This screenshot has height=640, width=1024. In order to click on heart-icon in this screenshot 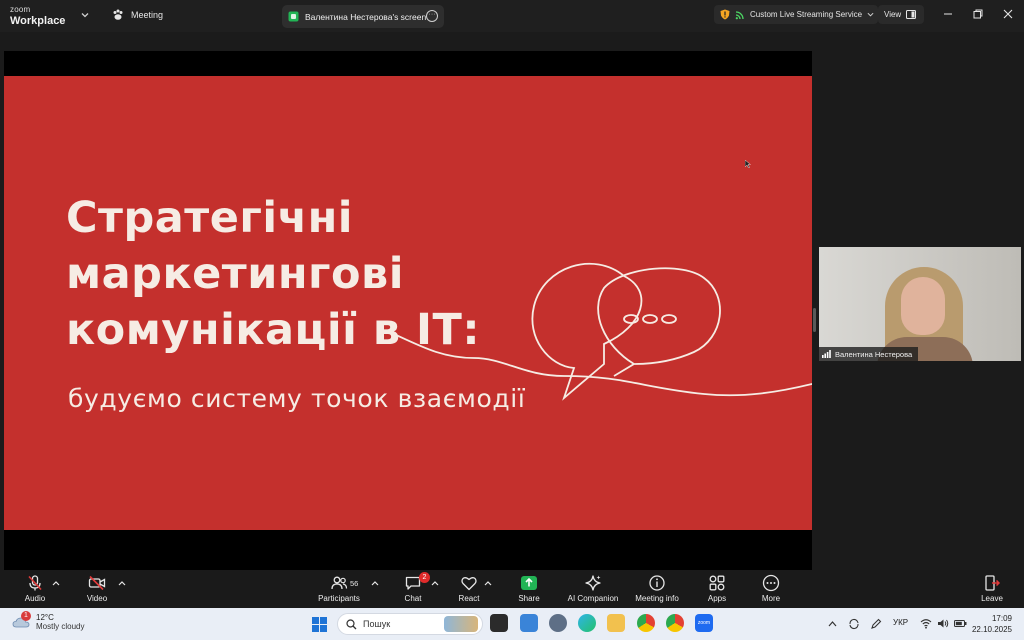, I will do `click(469, 584)`.